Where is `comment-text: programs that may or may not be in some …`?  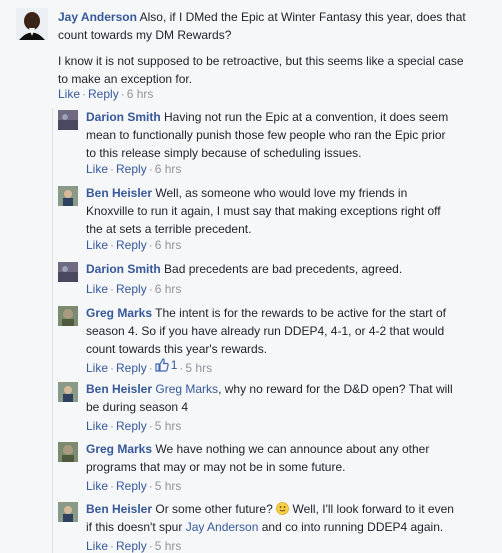
comment-text: programs that may or may not be in some … is located at coordinates (216, 467).